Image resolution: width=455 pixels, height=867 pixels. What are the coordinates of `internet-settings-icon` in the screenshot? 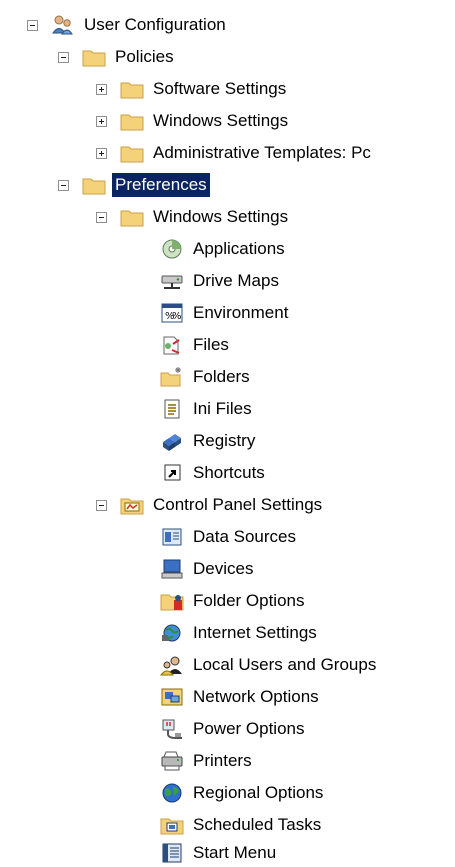 It's located at (172, 633).